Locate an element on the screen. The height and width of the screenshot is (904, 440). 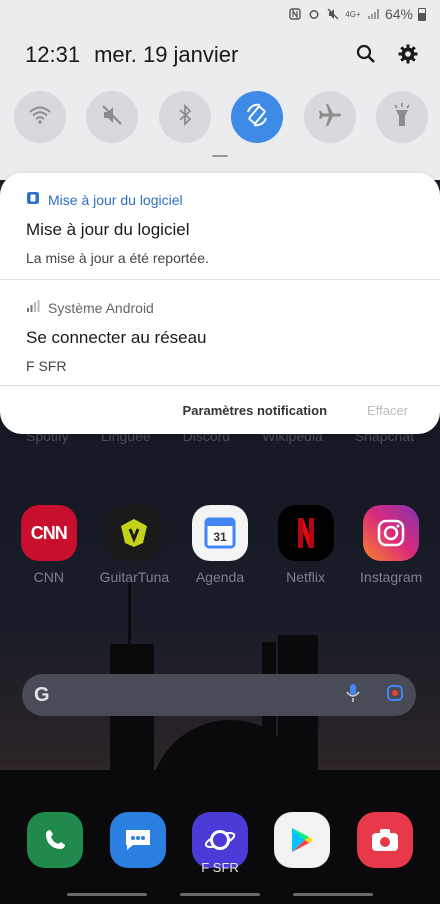
microphone-icon is located at coordinates (353, 695).